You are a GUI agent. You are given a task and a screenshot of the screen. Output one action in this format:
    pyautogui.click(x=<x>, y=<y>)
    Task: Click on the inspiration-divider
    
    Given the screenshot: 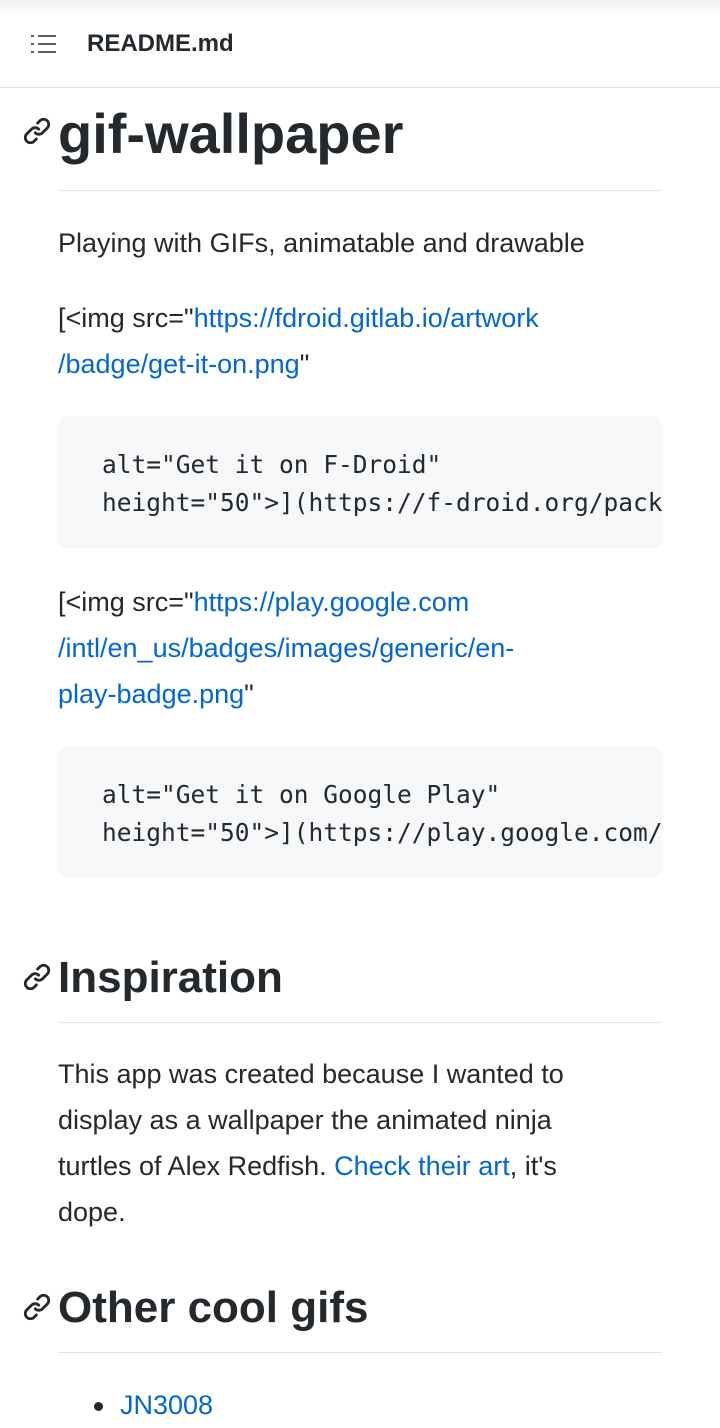 What is the action you would take?
    pyautogui.click(x=360, y=1022)
    